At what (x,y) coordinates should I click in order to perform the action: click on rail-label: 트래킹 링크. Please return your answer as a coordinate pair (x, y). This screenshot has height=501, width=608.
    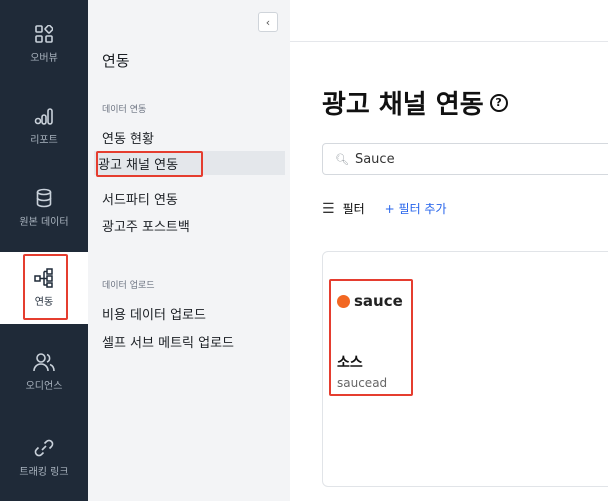
    Looking at the image, I should click on (44, 472).